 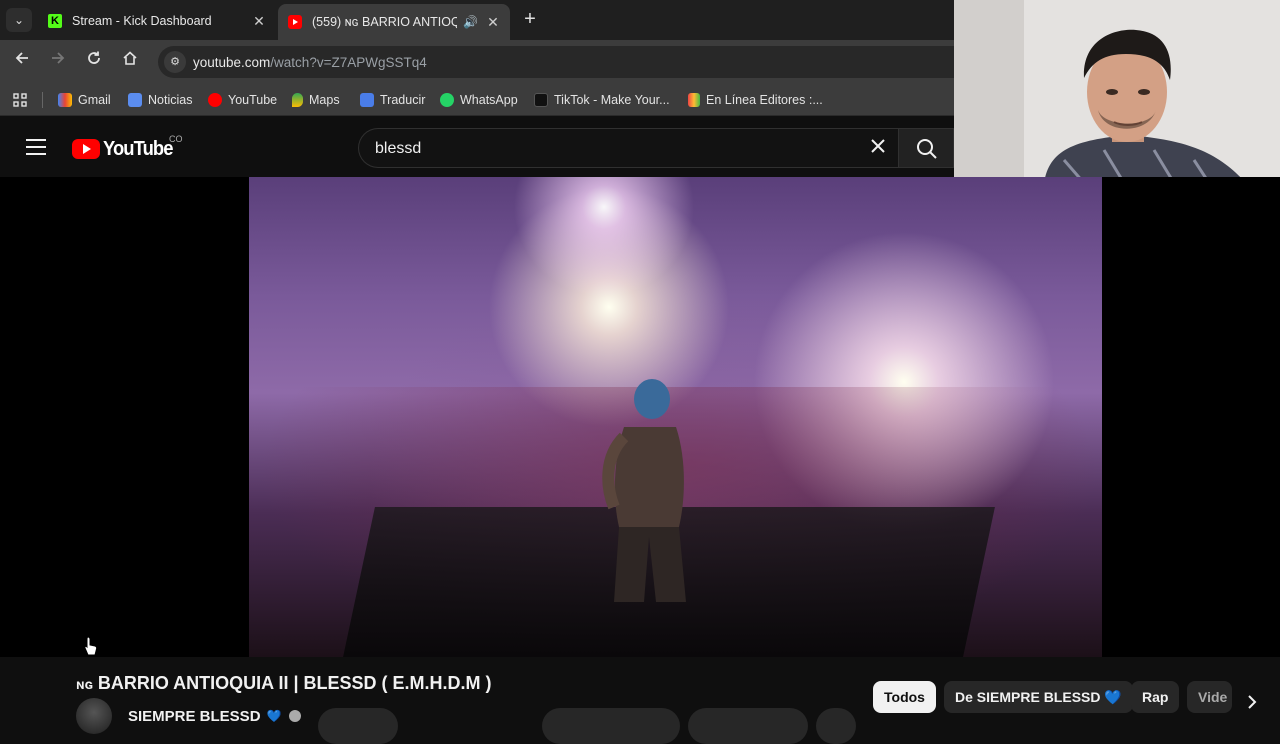 I want to click on chevron-down-icon: ⌄, so click(x=19, y=20).